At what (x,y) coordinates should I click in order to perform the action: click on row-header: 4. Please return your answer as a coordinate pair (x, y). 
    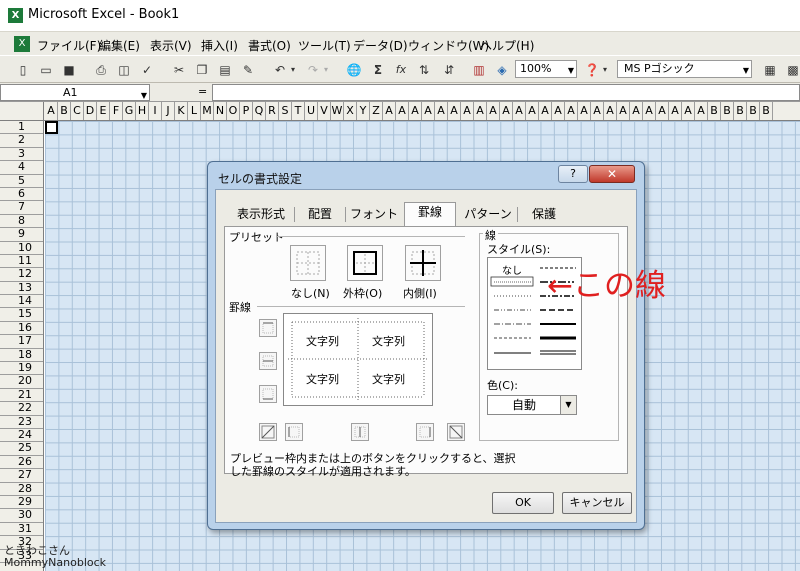
    Looking at the image, I should click on (21, 167).